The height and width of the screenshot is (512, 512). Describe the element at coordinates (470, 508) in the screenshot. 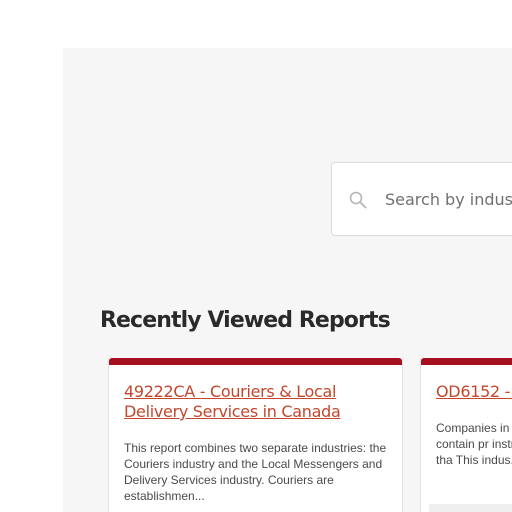

I see `card-footer-bar` at that location.